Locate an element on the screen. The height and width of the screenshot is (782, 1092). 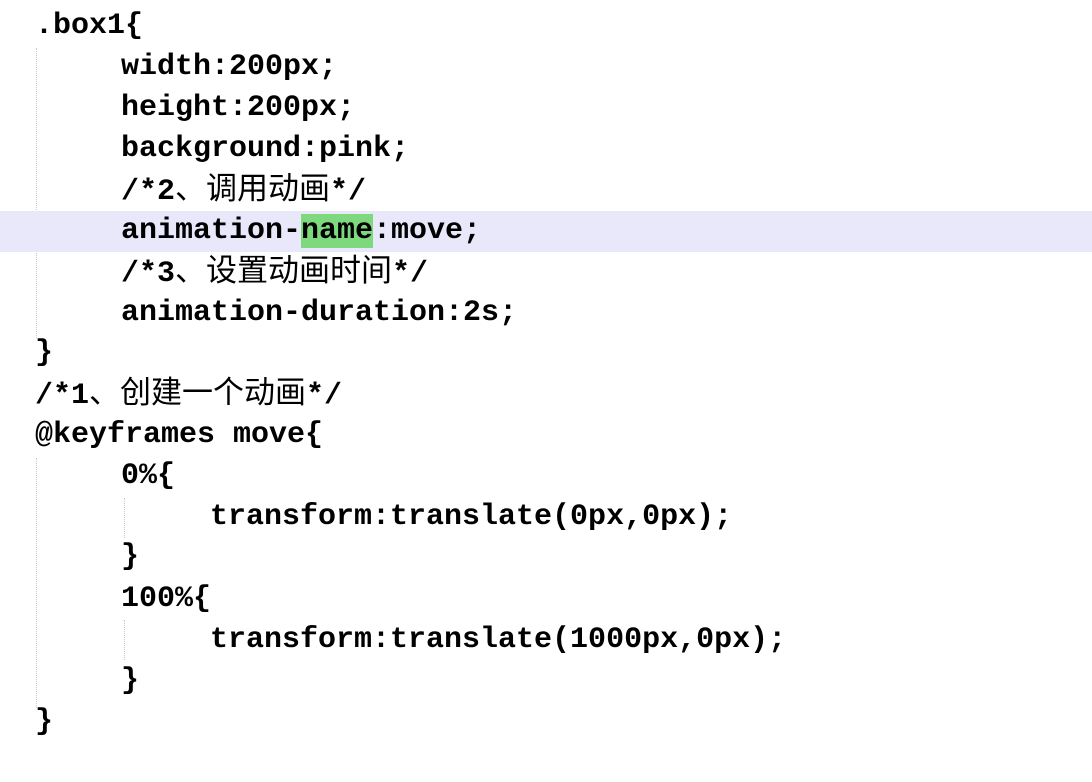
comment-text: /*3、设置动画时间*/ is located at coordinates (274, 273).